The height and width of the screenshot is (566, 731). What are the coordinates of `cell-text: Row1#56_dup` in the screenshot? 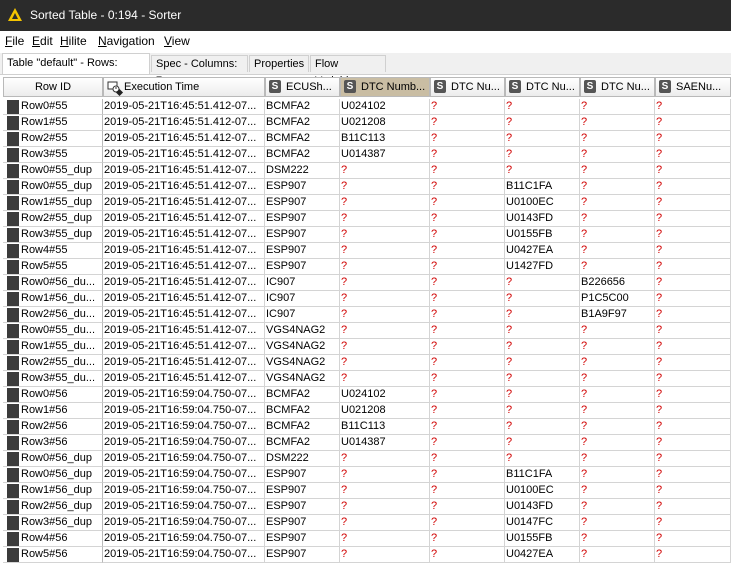 It's located at (56, 490).